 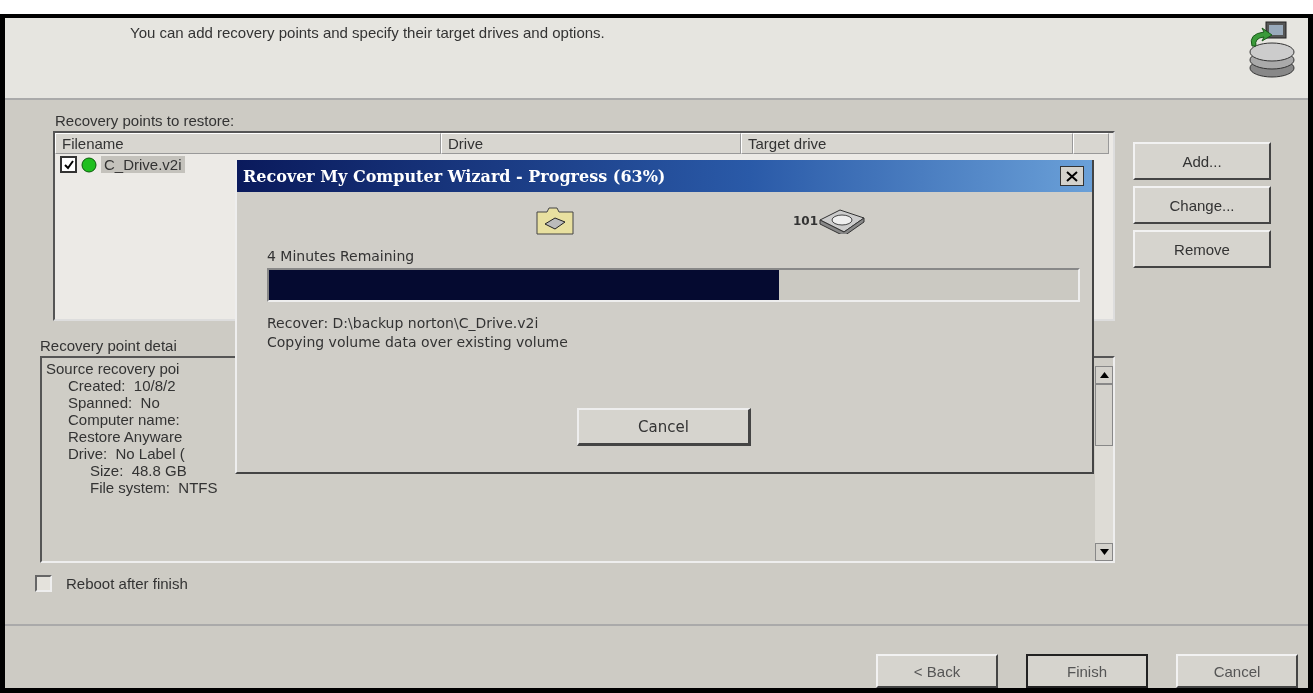 What do you see at coordinates (1104, 415) in the screenshot?
I see `scroll-thumb` at bounding box center [1104, 415].